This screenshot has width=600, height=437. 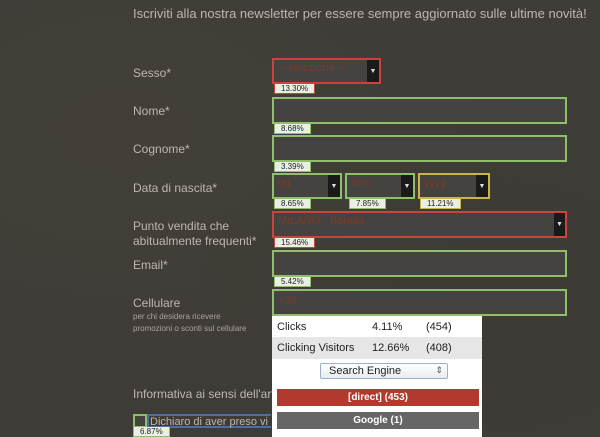 What do you see at coordinates (316, 348) in the screenshot?
I see `visitors-label: Clicking Visitors` at bounding box center [316, 348].